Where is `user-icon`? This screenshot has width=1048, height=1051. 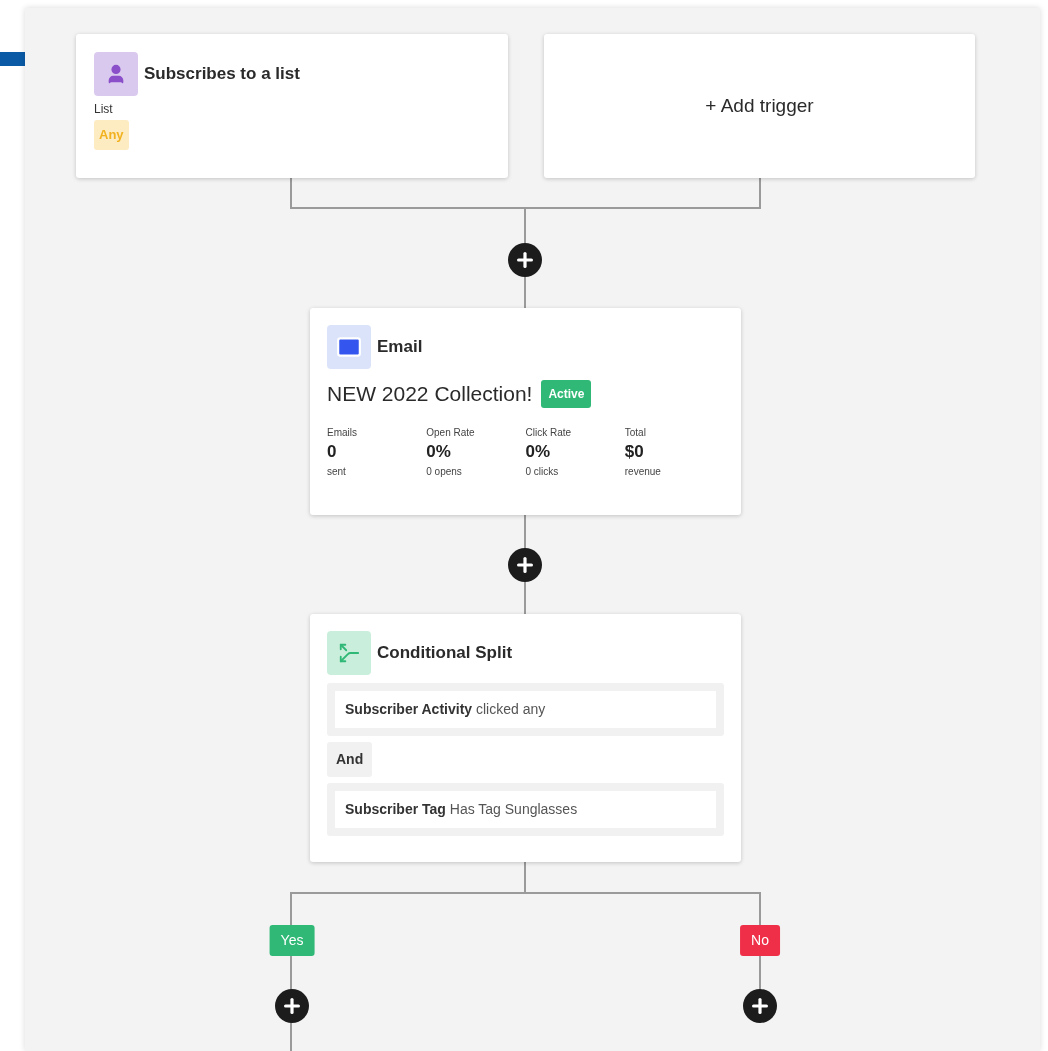
user-icon is located at coordinates (116, 74).